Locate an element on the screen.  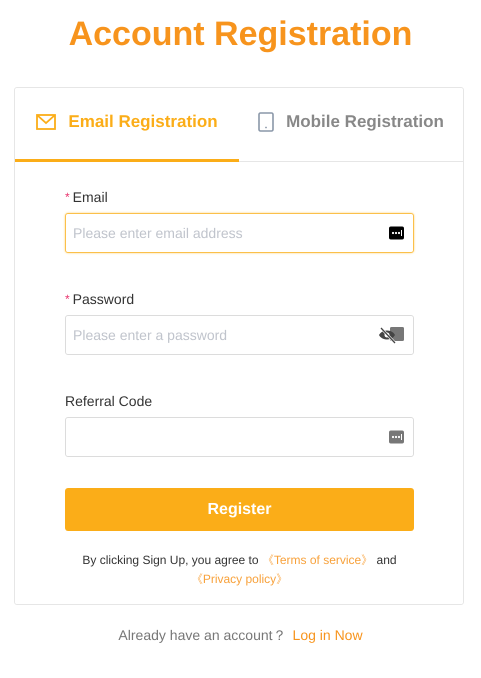
phone-icon is located at coordinates (266, 122).